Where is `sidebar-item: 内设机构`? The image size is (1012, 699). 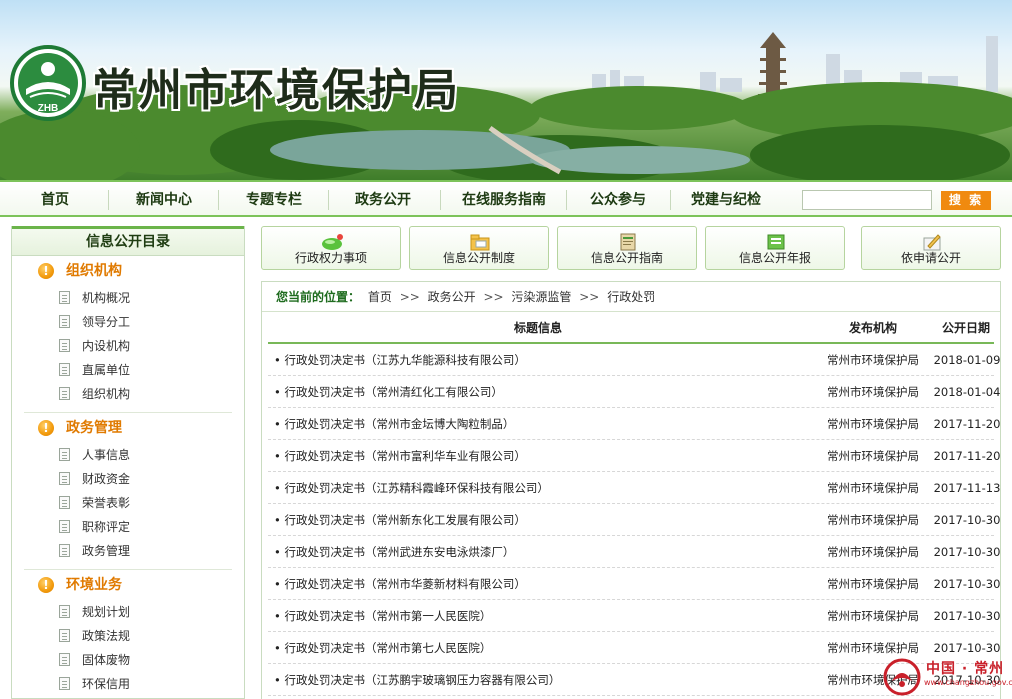
sidebar-item: 内设机构 is located at coordinates (128, 346).